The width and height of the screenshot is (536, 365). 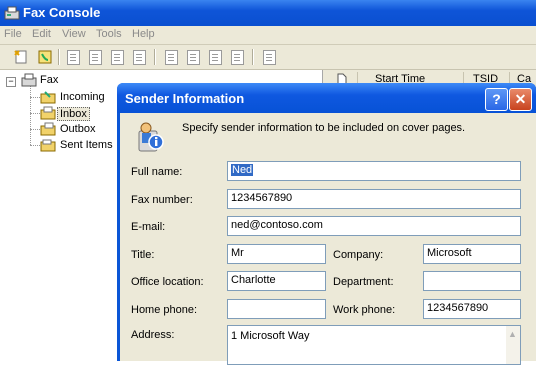 I want to click on company-field: Microsoft, so click(x=472, y=254).